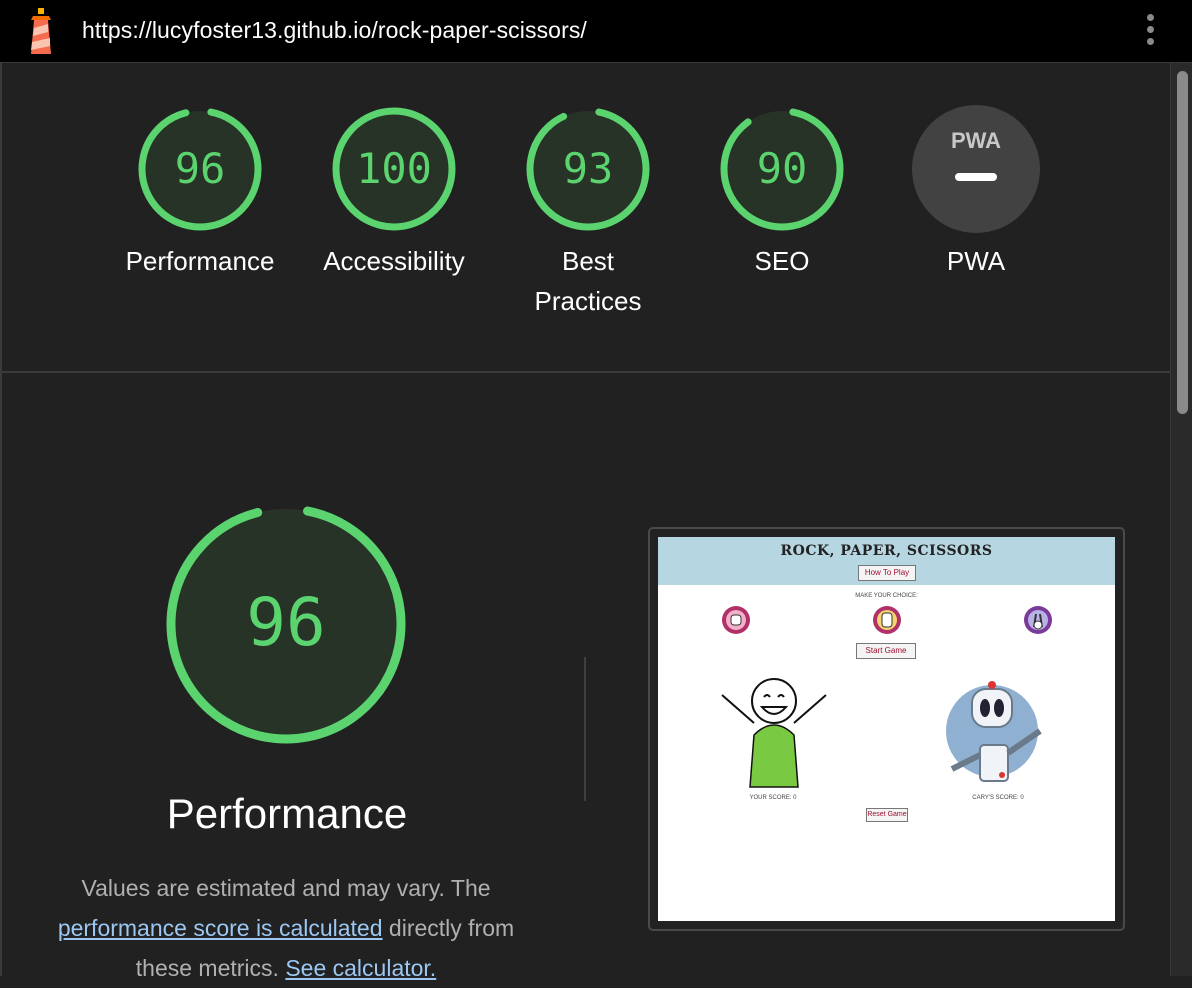 The height and width of the screenshot is (988, 1192). What do you see at coordinates (736, 620) in the screenshot?
I see `rock-choice-icon` at bounding box center [736, 620].